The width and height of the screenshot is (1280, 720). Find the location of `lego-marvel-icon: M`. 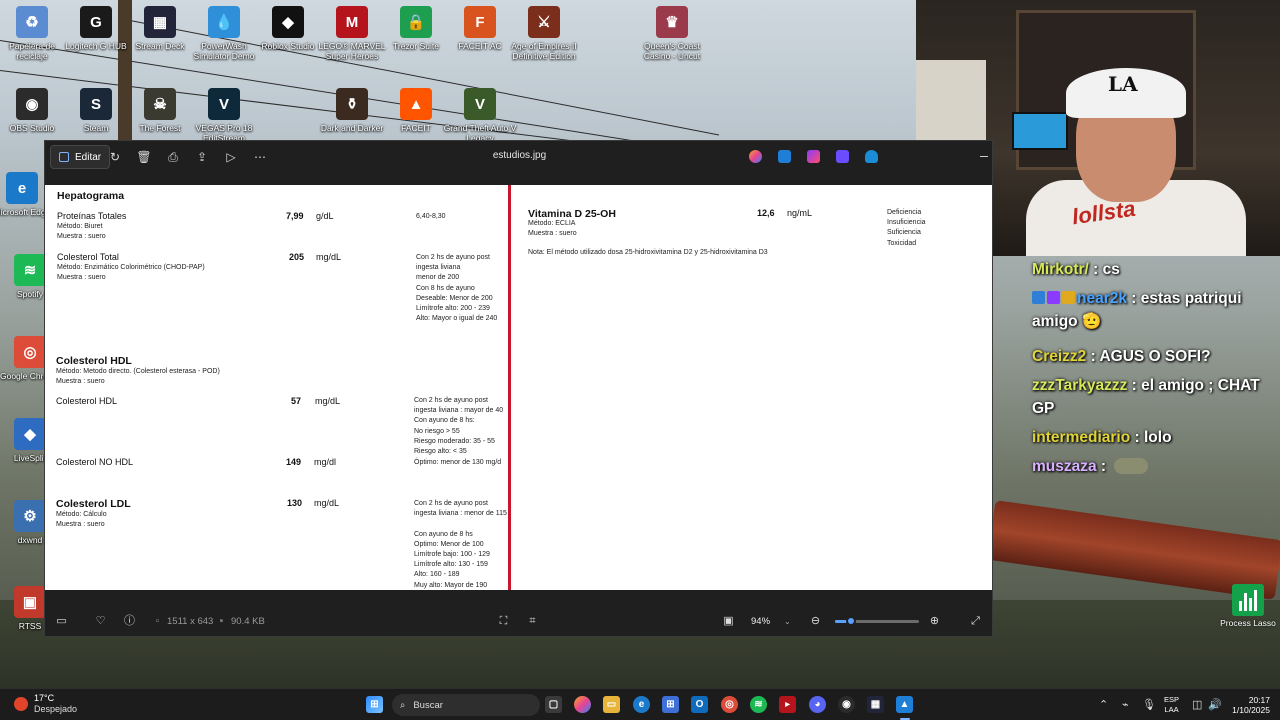

lego-marvel-icon: M is located at coordinates (352, 22).